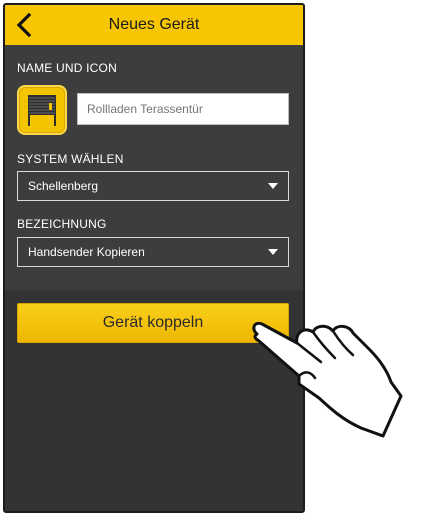 The width and height of the screenshot is (425, 516). I want to click on designation-label: BEZEICHNUNG, so click(62, 224).